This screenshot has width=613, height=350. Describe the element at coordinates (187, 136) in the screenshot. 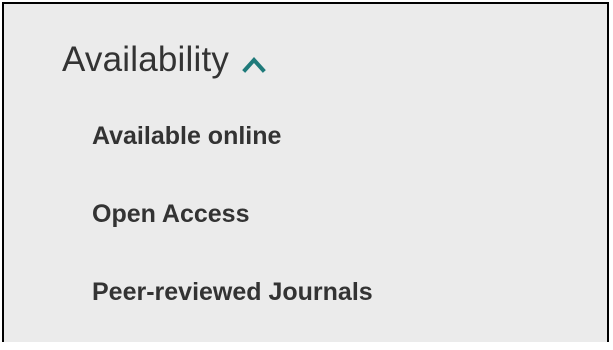

I see `availability-option-label: Available online` at that location.